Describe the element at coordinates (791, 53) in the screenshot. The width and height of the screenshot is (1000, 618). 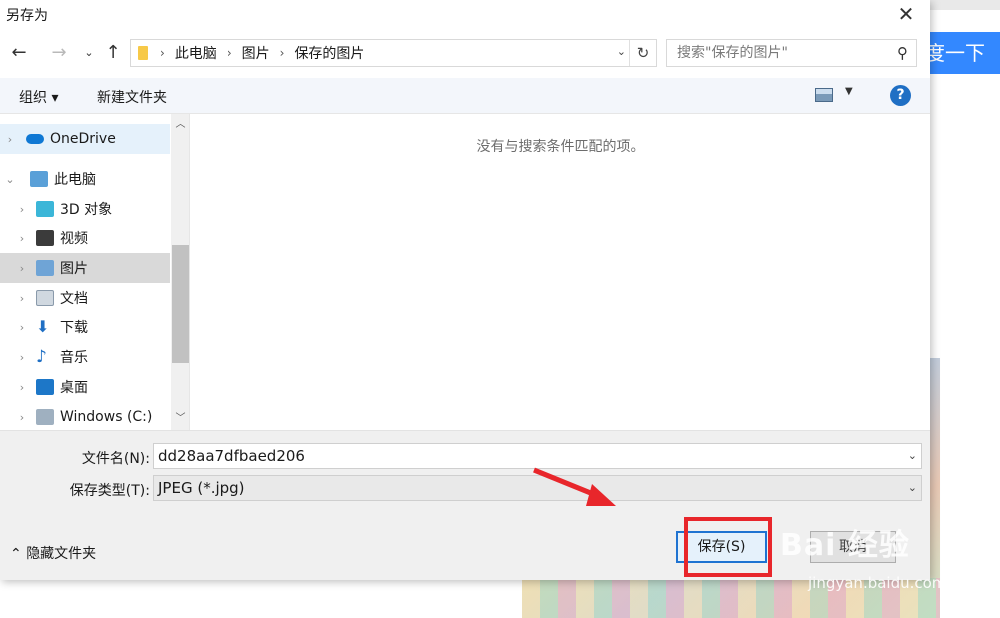
I see `search-input: 搜索"保存的图片" ⚲` at that location.